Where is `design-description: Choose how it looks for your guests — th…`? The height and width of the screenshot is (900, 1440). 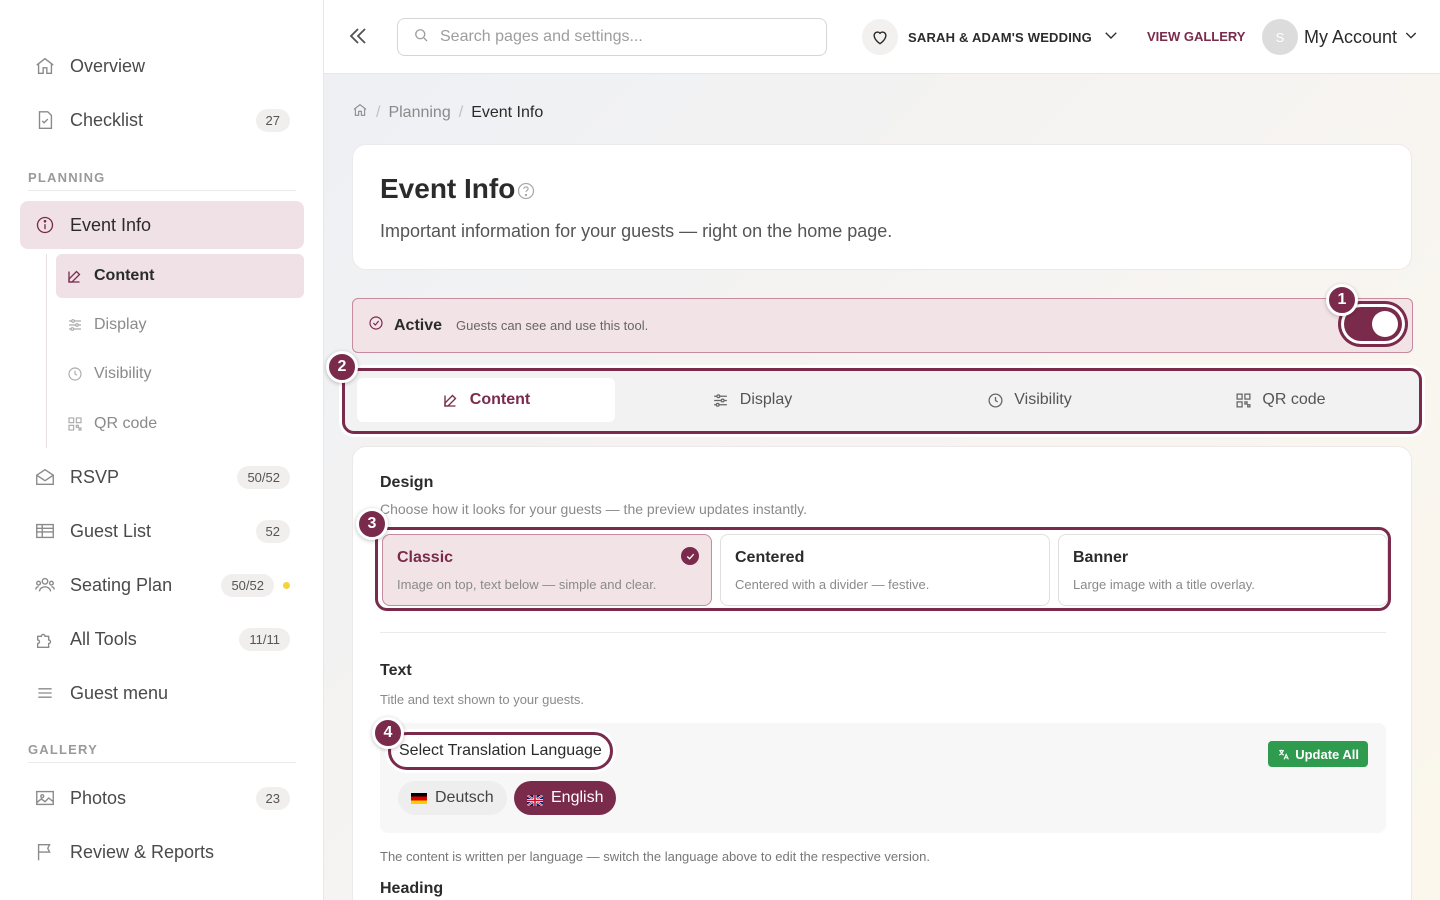 design-description: Choose how it looks for your guests — th… is located at coordinates (593, 509).